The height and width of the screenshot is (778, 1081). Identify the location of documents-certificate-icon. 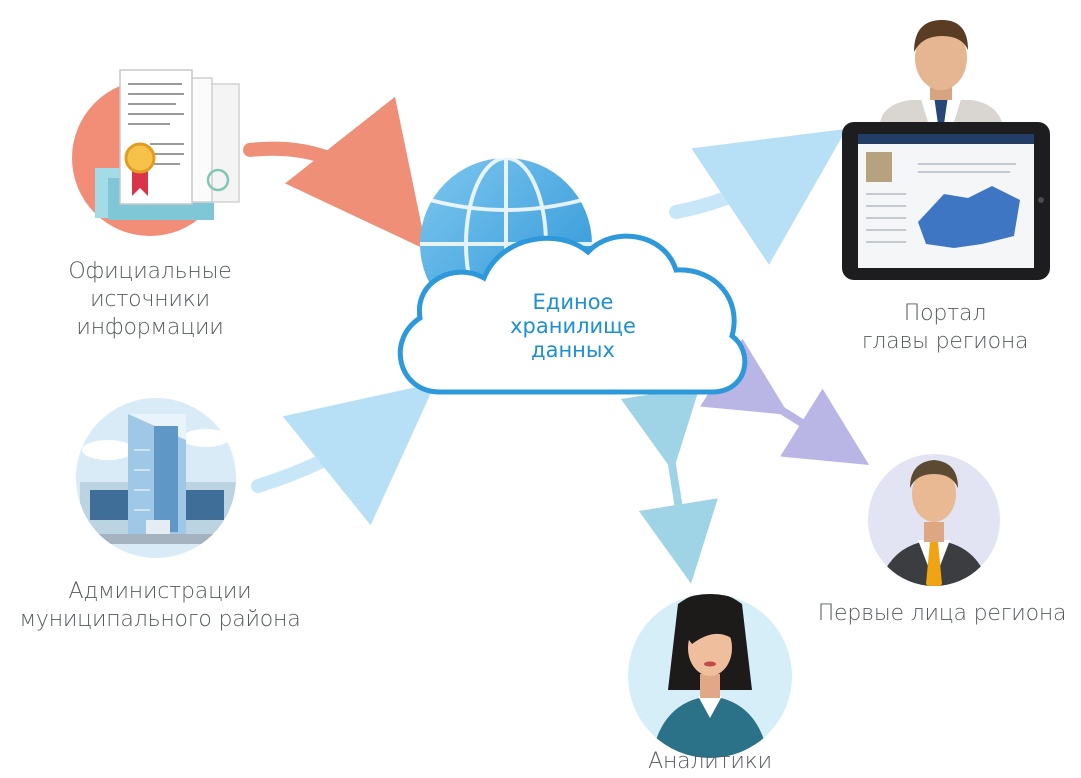
(156, 152).